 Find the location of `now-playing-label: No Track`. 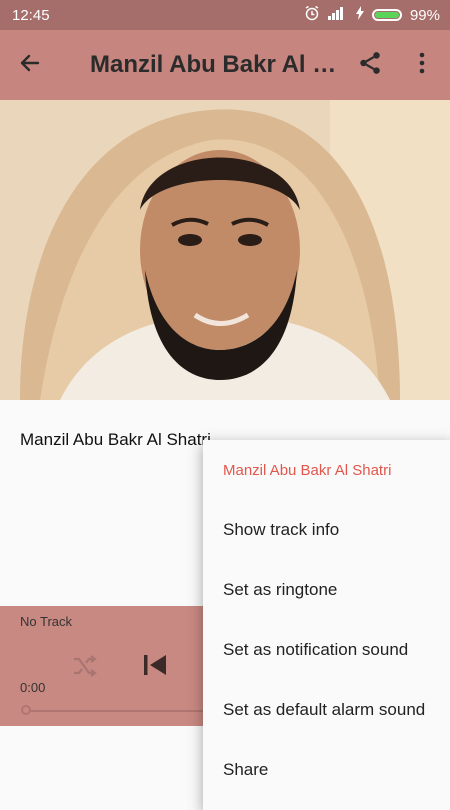

now-playing-label: No Track is located at coordinates (46, 621).